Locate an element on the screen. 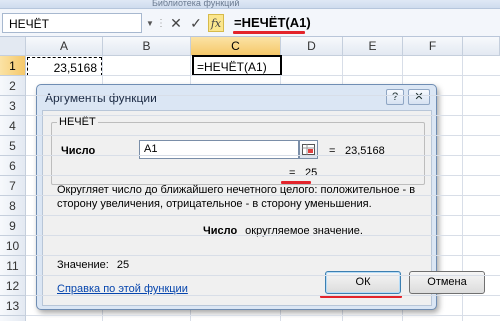 The width and height of the screenshot is (500, 321). row-header-11: 11 is located at coordinates (13, 266).